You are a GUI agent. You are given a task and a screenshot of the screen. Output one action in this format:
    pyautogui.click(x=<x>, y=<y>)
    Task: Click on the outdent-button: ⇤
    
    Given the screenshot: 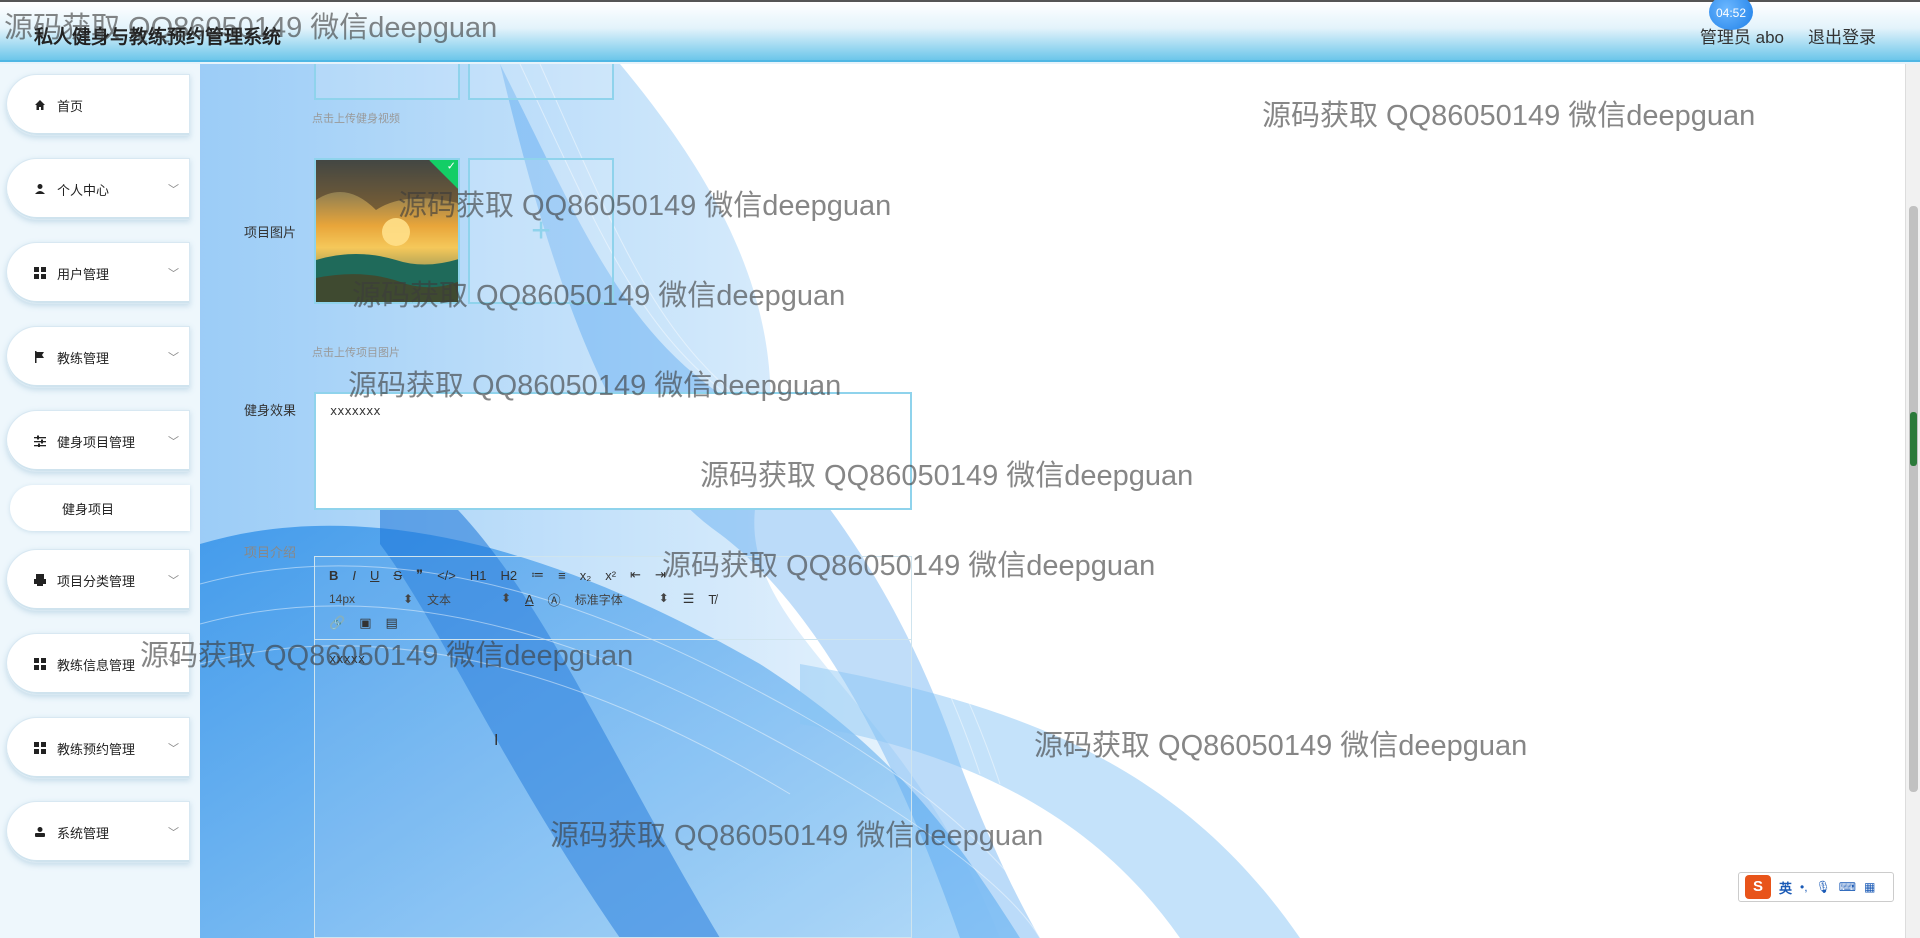 What is the action you would take?
    pyautogui.click(x=635, y=575)
    